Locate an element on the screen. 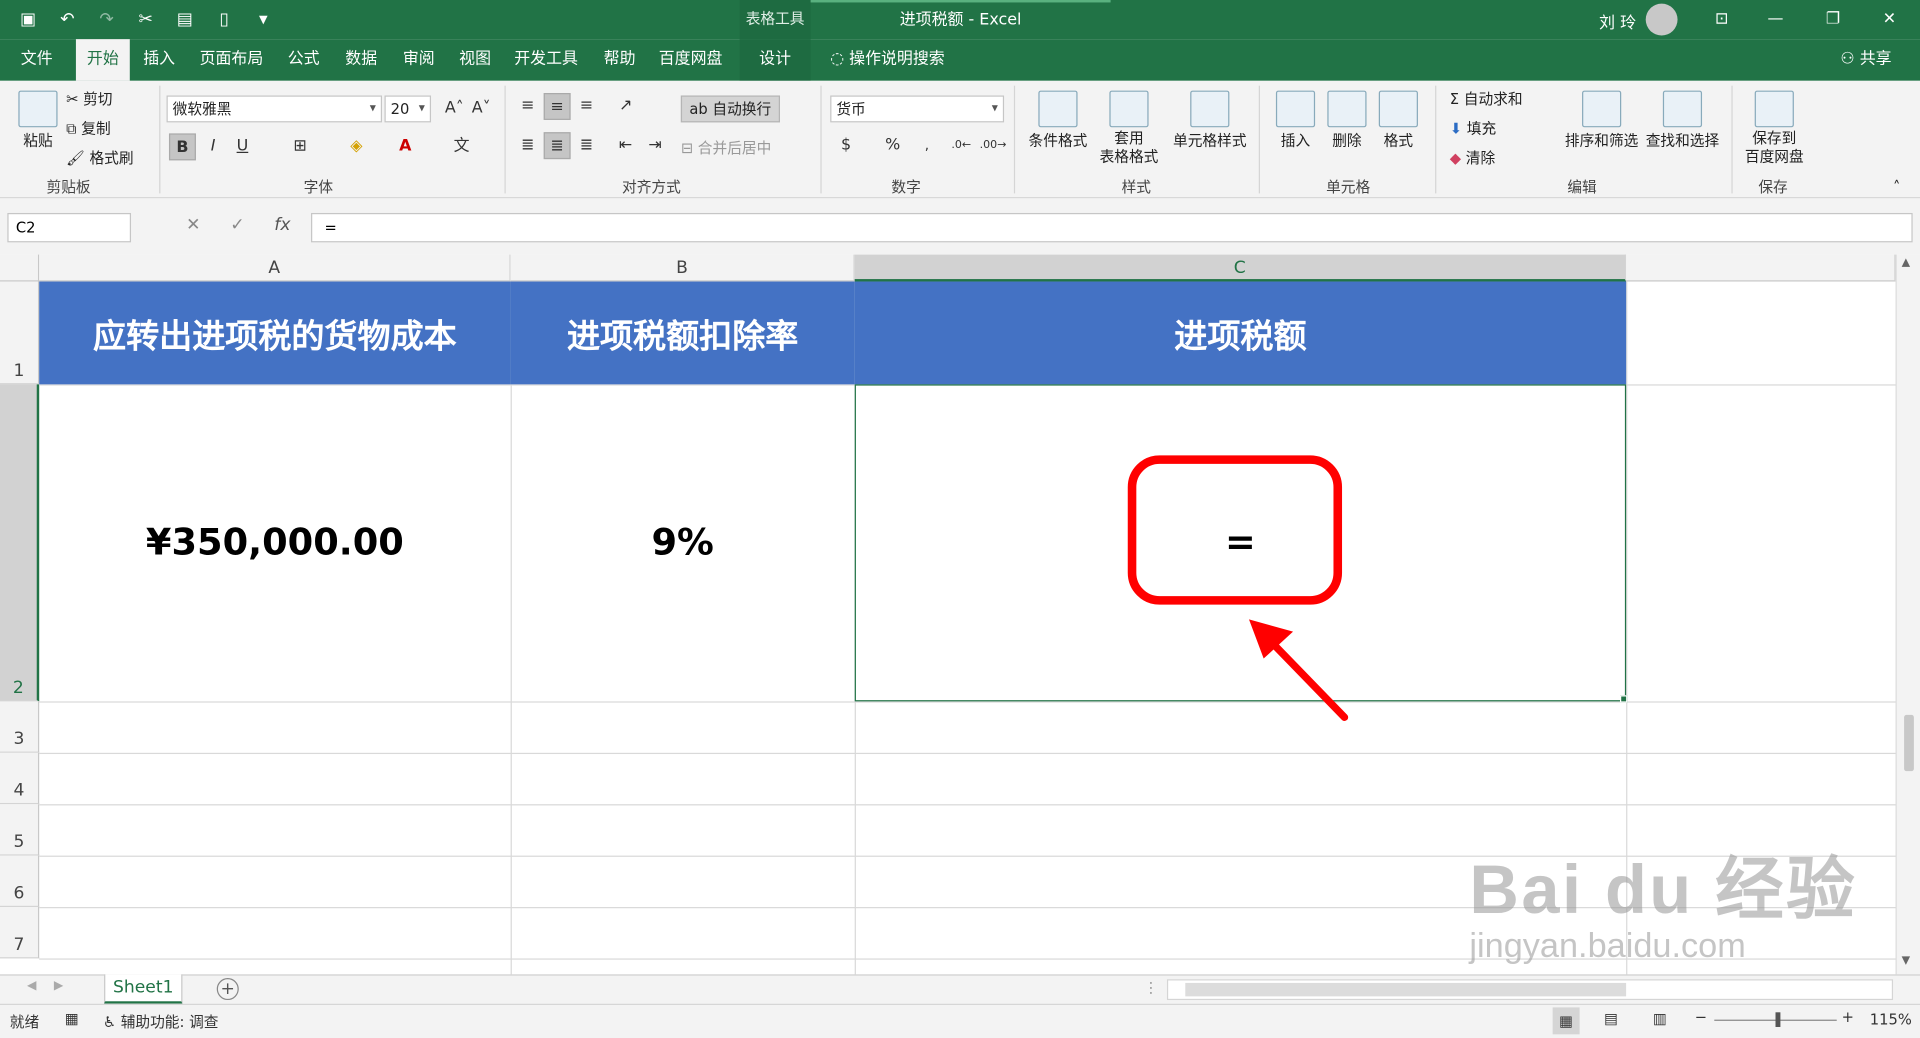 This screenshot has height=1038, width=1920. macro-record-icon: ▦ is located at coordinates (72, 1018).